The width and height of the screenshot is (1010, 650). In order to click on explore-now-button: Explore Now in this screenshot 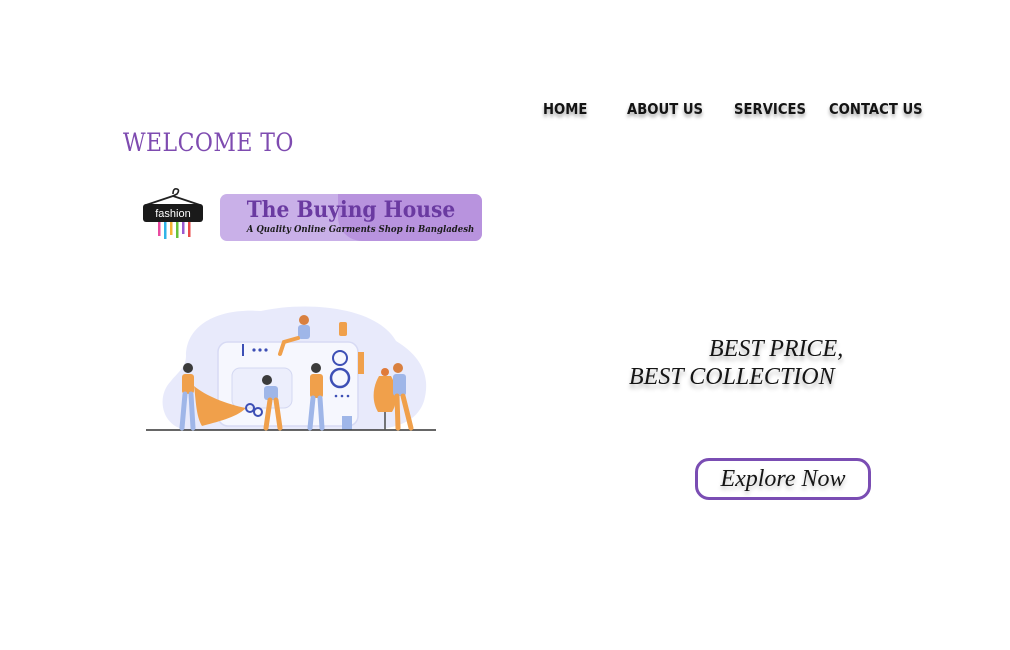, I will do `click(783, 479)`.